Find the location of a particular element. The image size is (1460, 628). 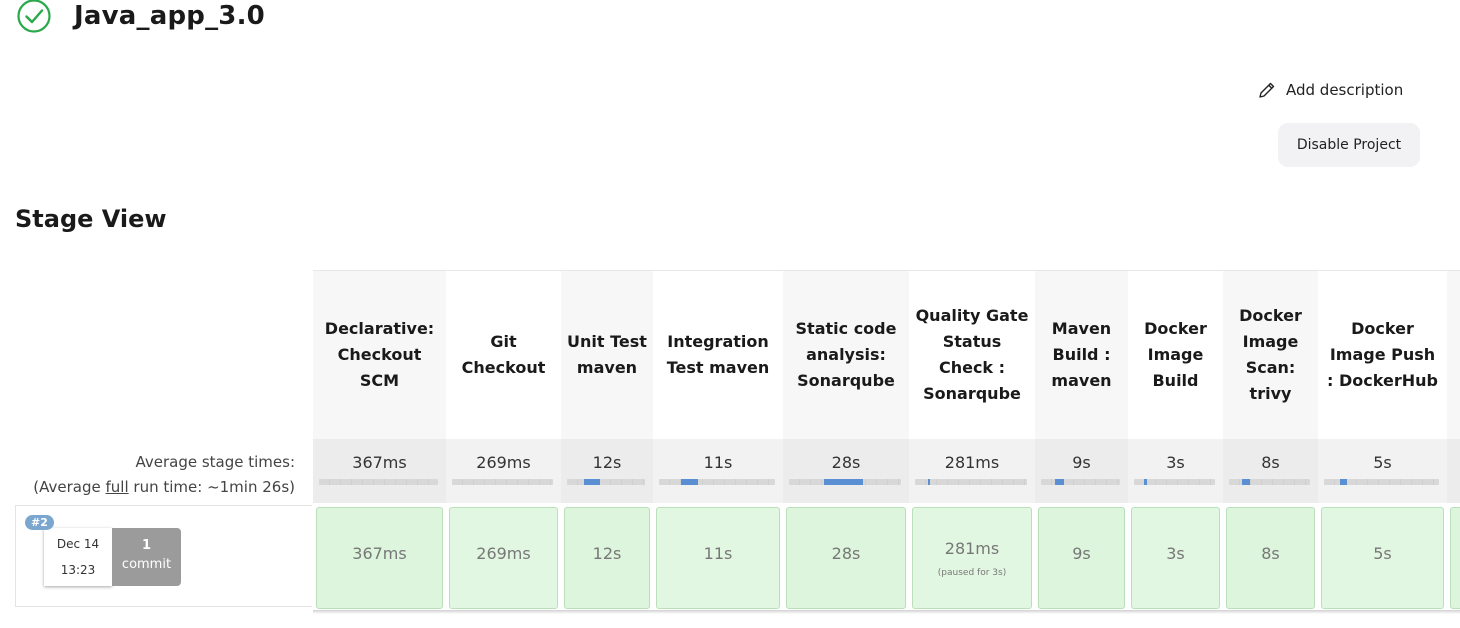

pencil-icon is located at coordinates (1267, 90).